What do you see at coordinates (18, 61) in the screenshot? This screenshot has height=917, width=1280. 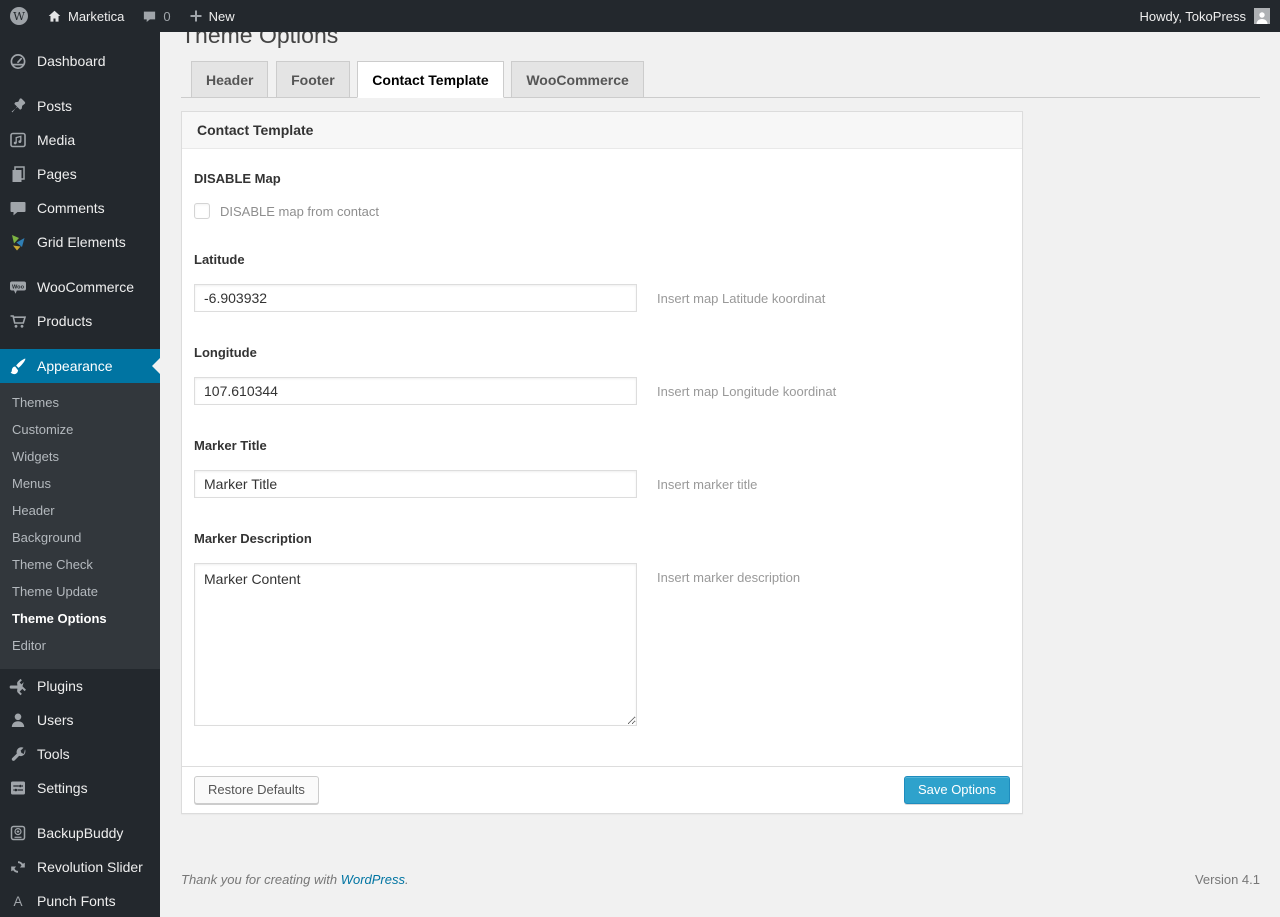 I see `dashboard-gauge-icon` at bounding box center [18, 61].